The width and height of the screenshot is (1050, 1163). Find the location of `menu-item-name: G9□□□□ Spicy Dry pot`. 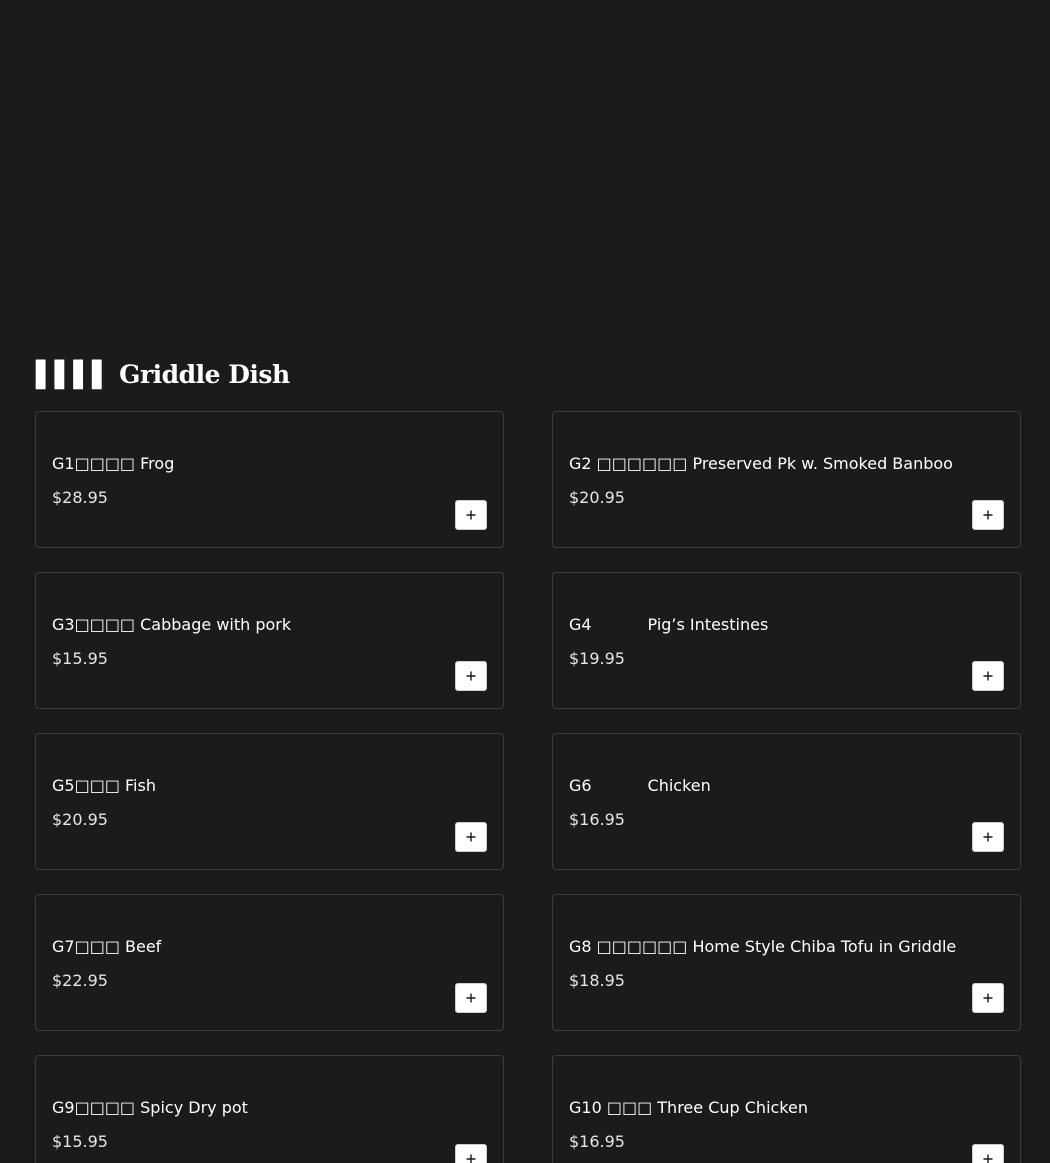

menu-item-name: G9□□□□ Spicy Dry pot is located at coordinates (150, 1107).